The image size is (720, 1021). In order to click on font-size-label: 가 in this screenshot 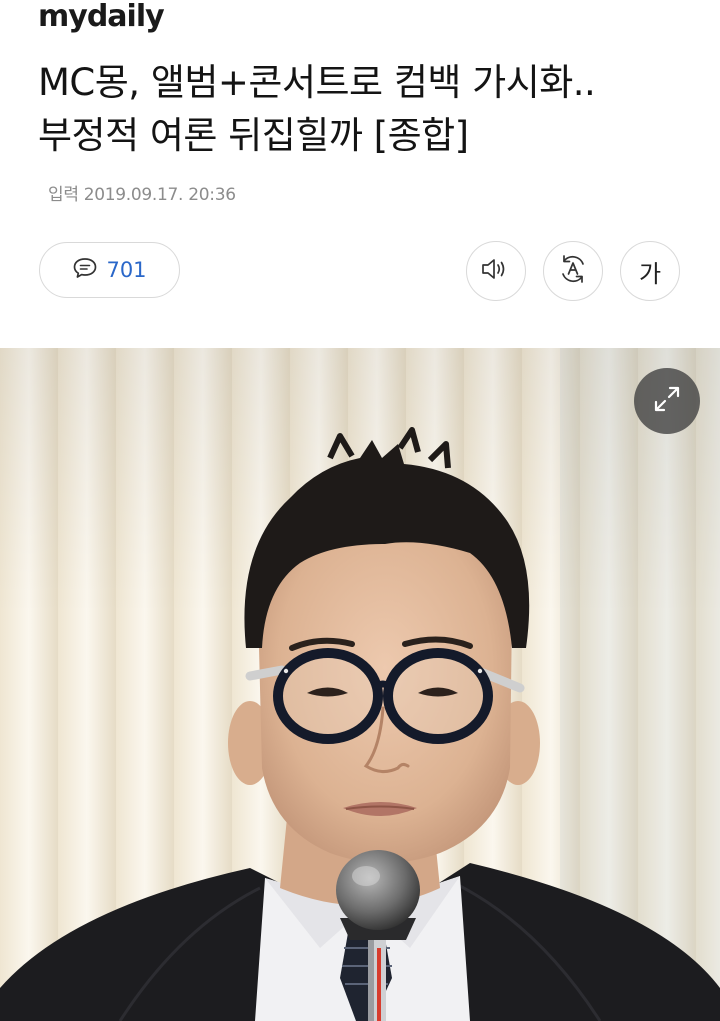, I will do `click(650, 273)`.